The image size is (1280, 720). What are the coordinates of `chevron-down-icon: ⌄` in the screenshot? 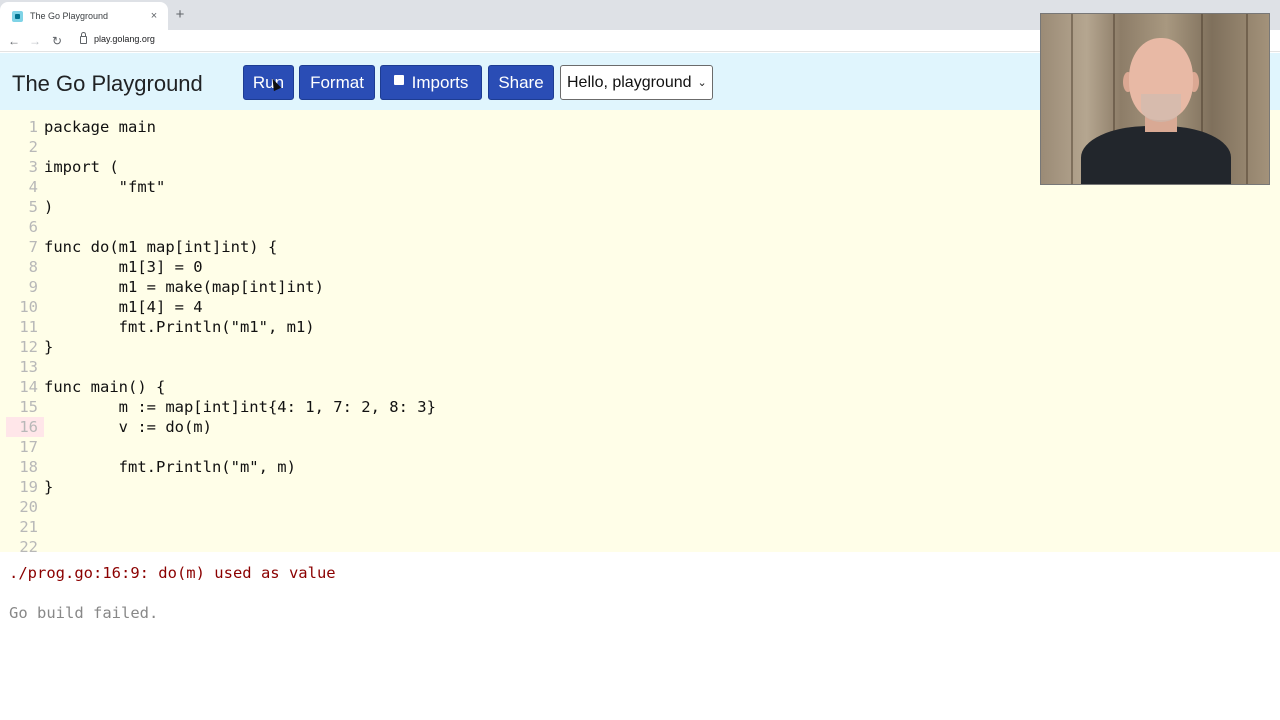 It's located at (702, 83).